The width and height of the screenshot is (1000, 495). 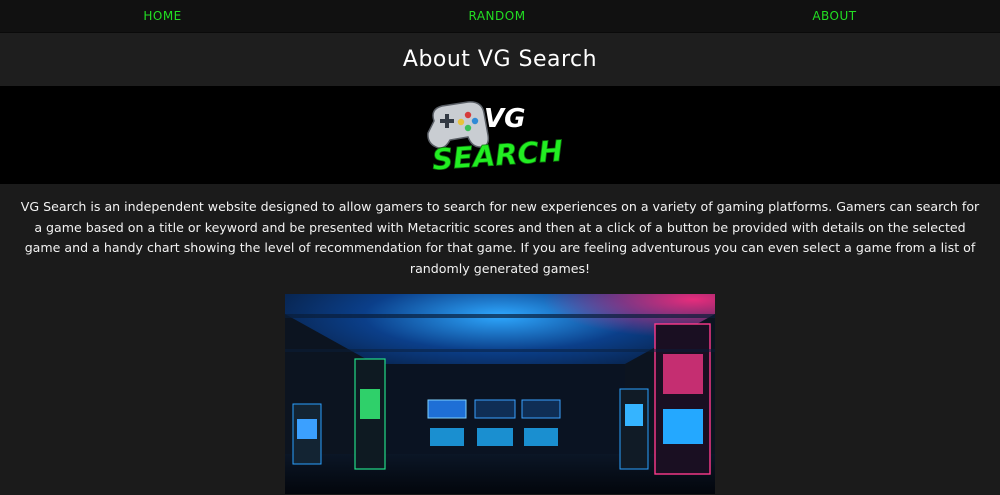 I want to click on vg-search-logo: VG SEARCH, so click(x=495, y=138).